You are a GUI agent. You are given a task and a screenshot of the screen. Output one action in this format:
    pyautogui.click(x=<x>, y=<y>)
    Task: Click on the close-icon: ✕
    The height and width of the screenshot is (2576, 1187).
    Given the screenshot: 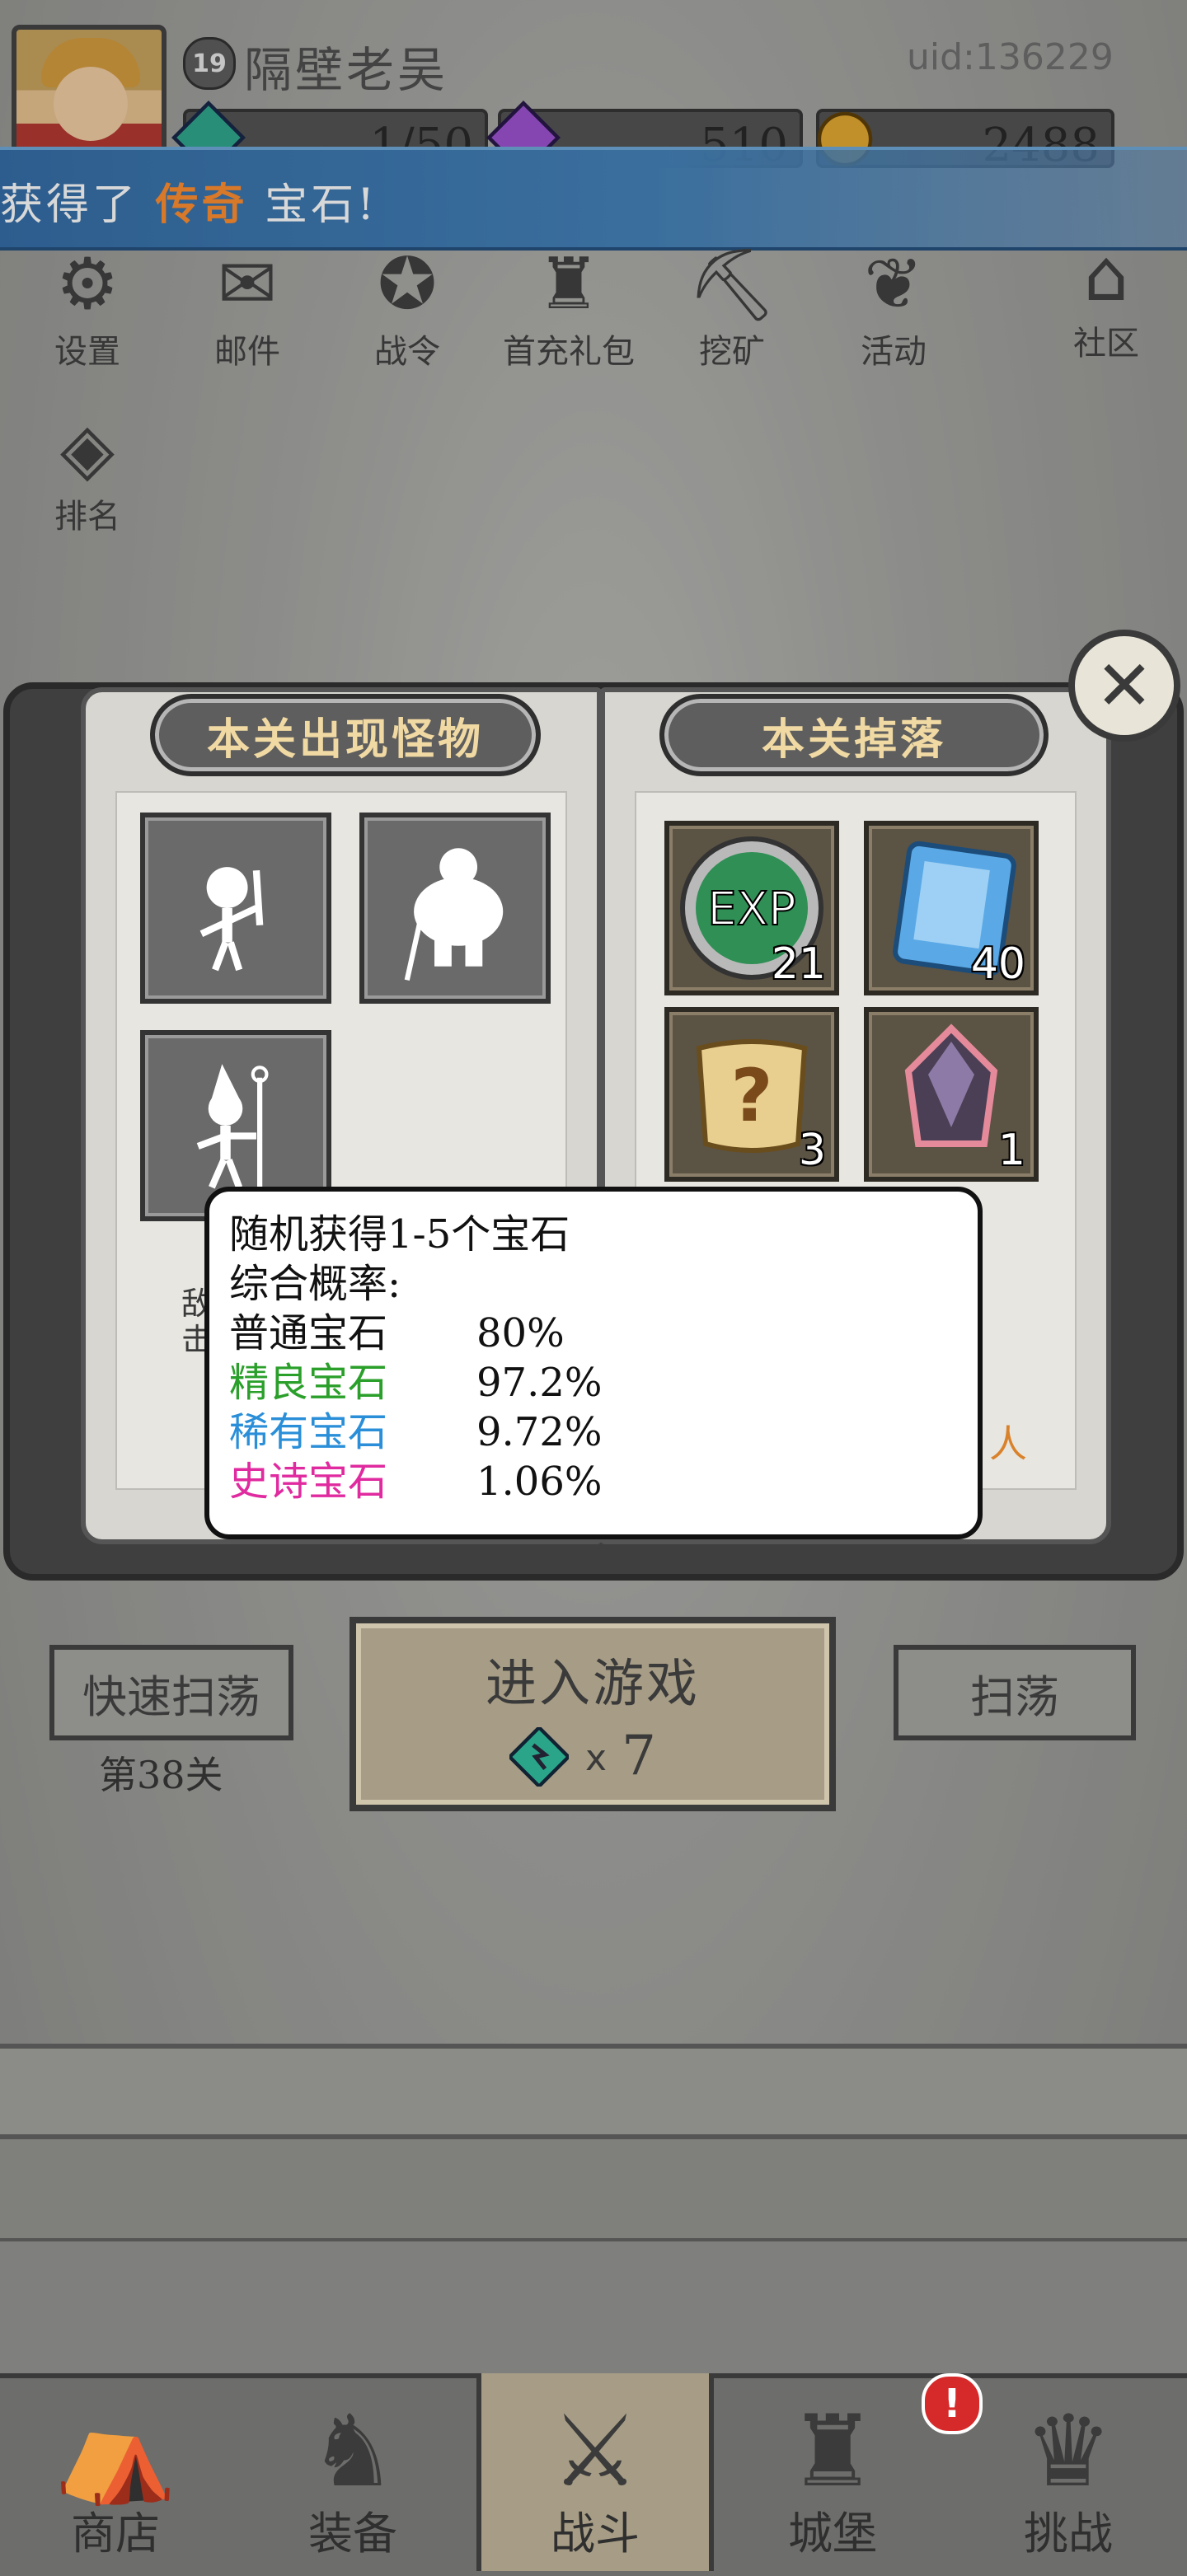 What is the action you would take?
    pyautogui.click(x=1124, y=685)
    